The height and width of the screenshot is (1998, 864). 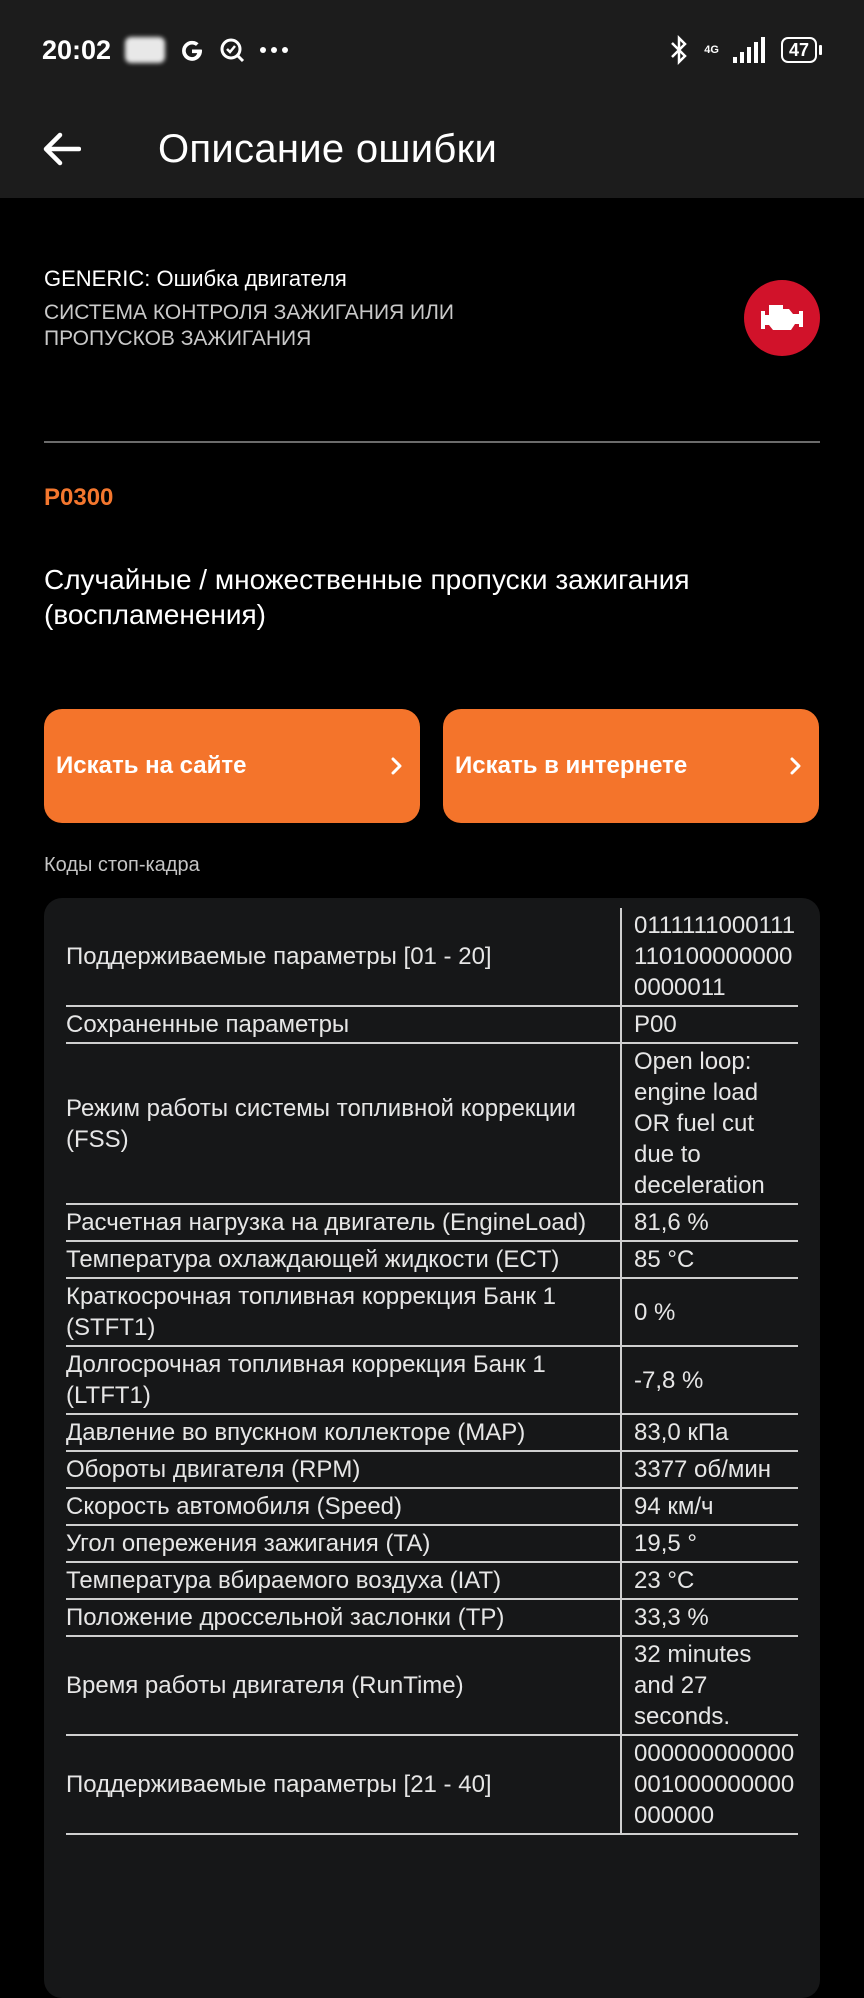 What do you see at coordinates (709, 1223) in the screenshot?
I see `param-value: 81,6 %` at bounding box center [709, 1223].